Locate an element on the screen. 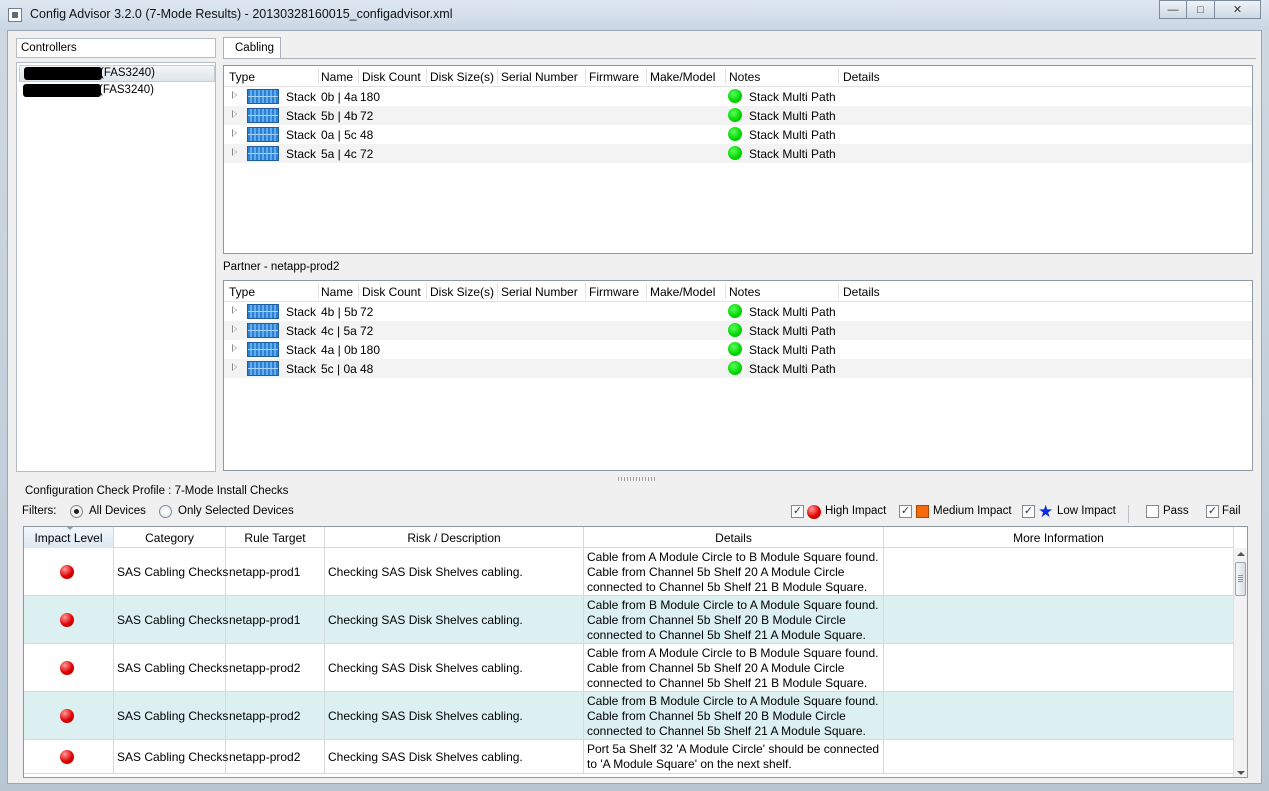  partner-label: Partner - netapp-prod2 is located at coordinates (281, 267).